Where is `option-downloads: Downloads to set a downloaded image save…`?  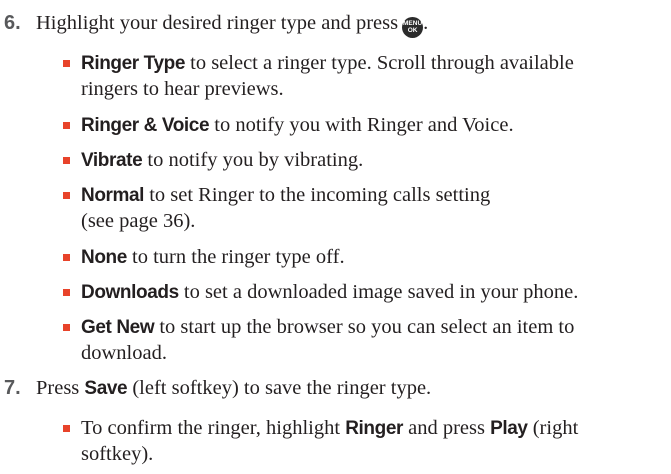 option-downloads: Downloads to set a downloaded image save… is located at coordinates (329, 292).